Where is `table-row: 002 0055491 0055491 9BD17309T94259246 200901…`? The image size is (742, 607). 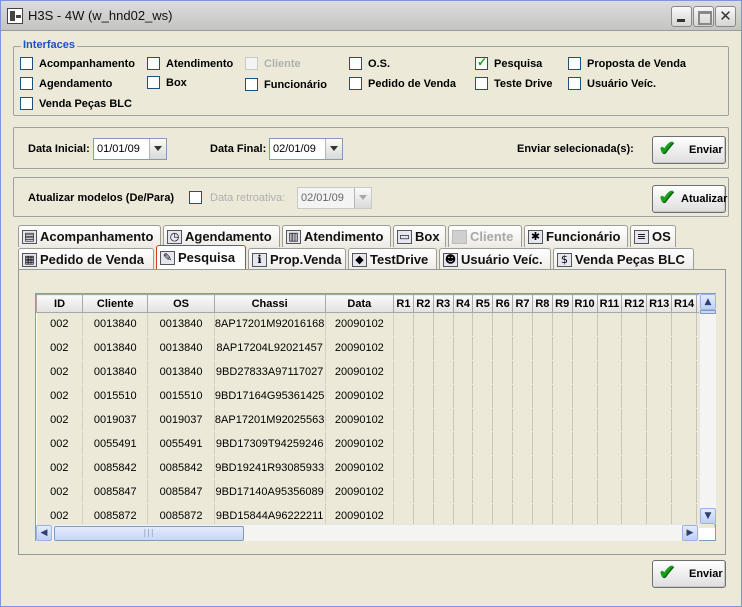
table-row: 002 0055491 0055491 9BD17309T94259246 200901… is located at coordinates (375, 444).